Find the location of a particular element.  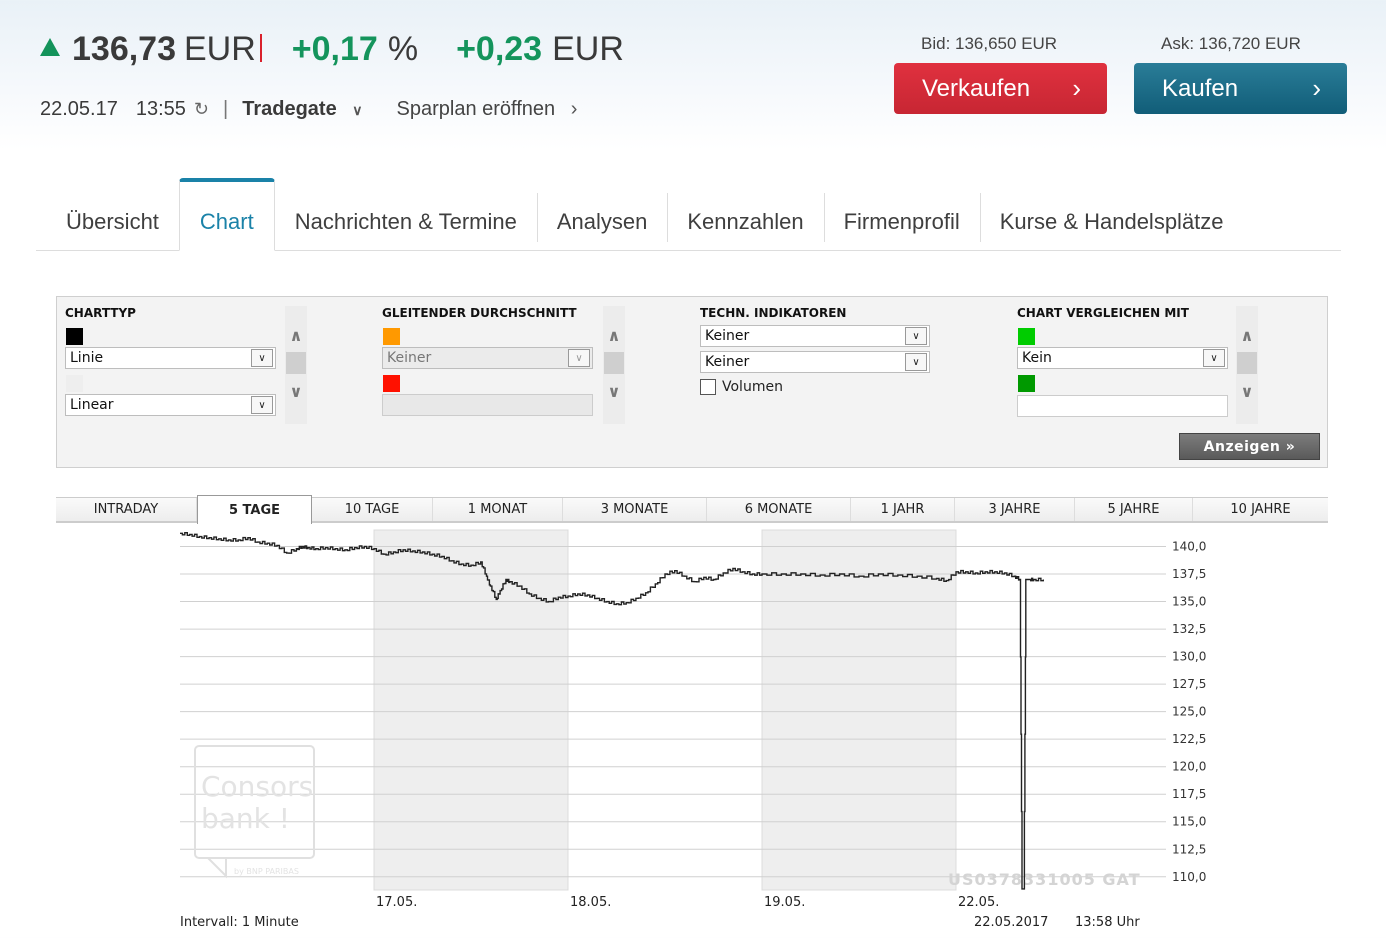

compare-color-swatch is located at coordinates (1026, 336).